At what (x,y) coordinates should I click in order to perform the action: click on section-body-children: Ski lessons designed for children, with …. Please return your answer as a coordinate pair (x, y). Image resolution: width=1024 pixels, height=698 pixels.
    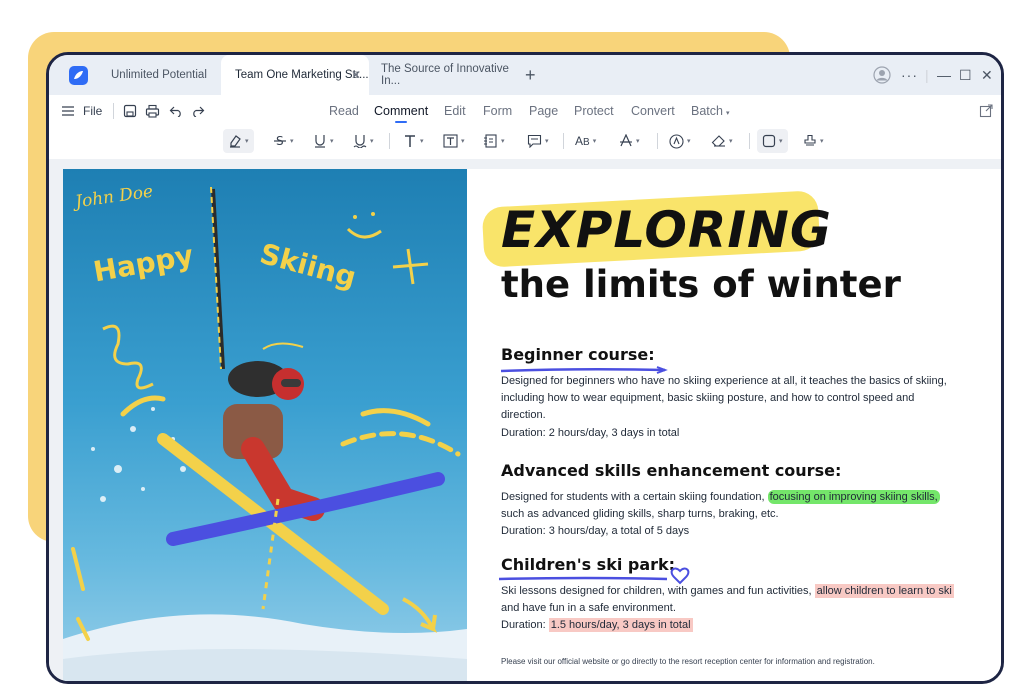
    Looking at the image, I should click on (731, 609).